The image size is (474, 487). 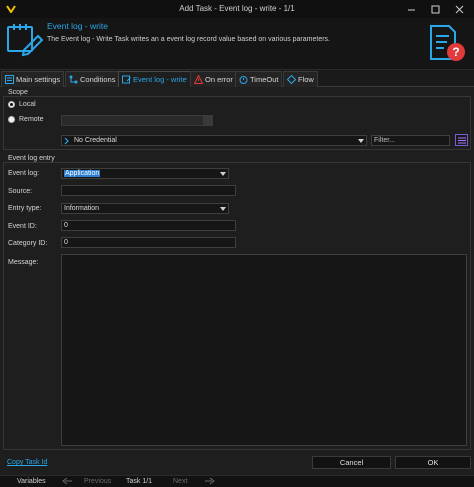 I want to click on filter-options-button, so click(x=461, y=140).